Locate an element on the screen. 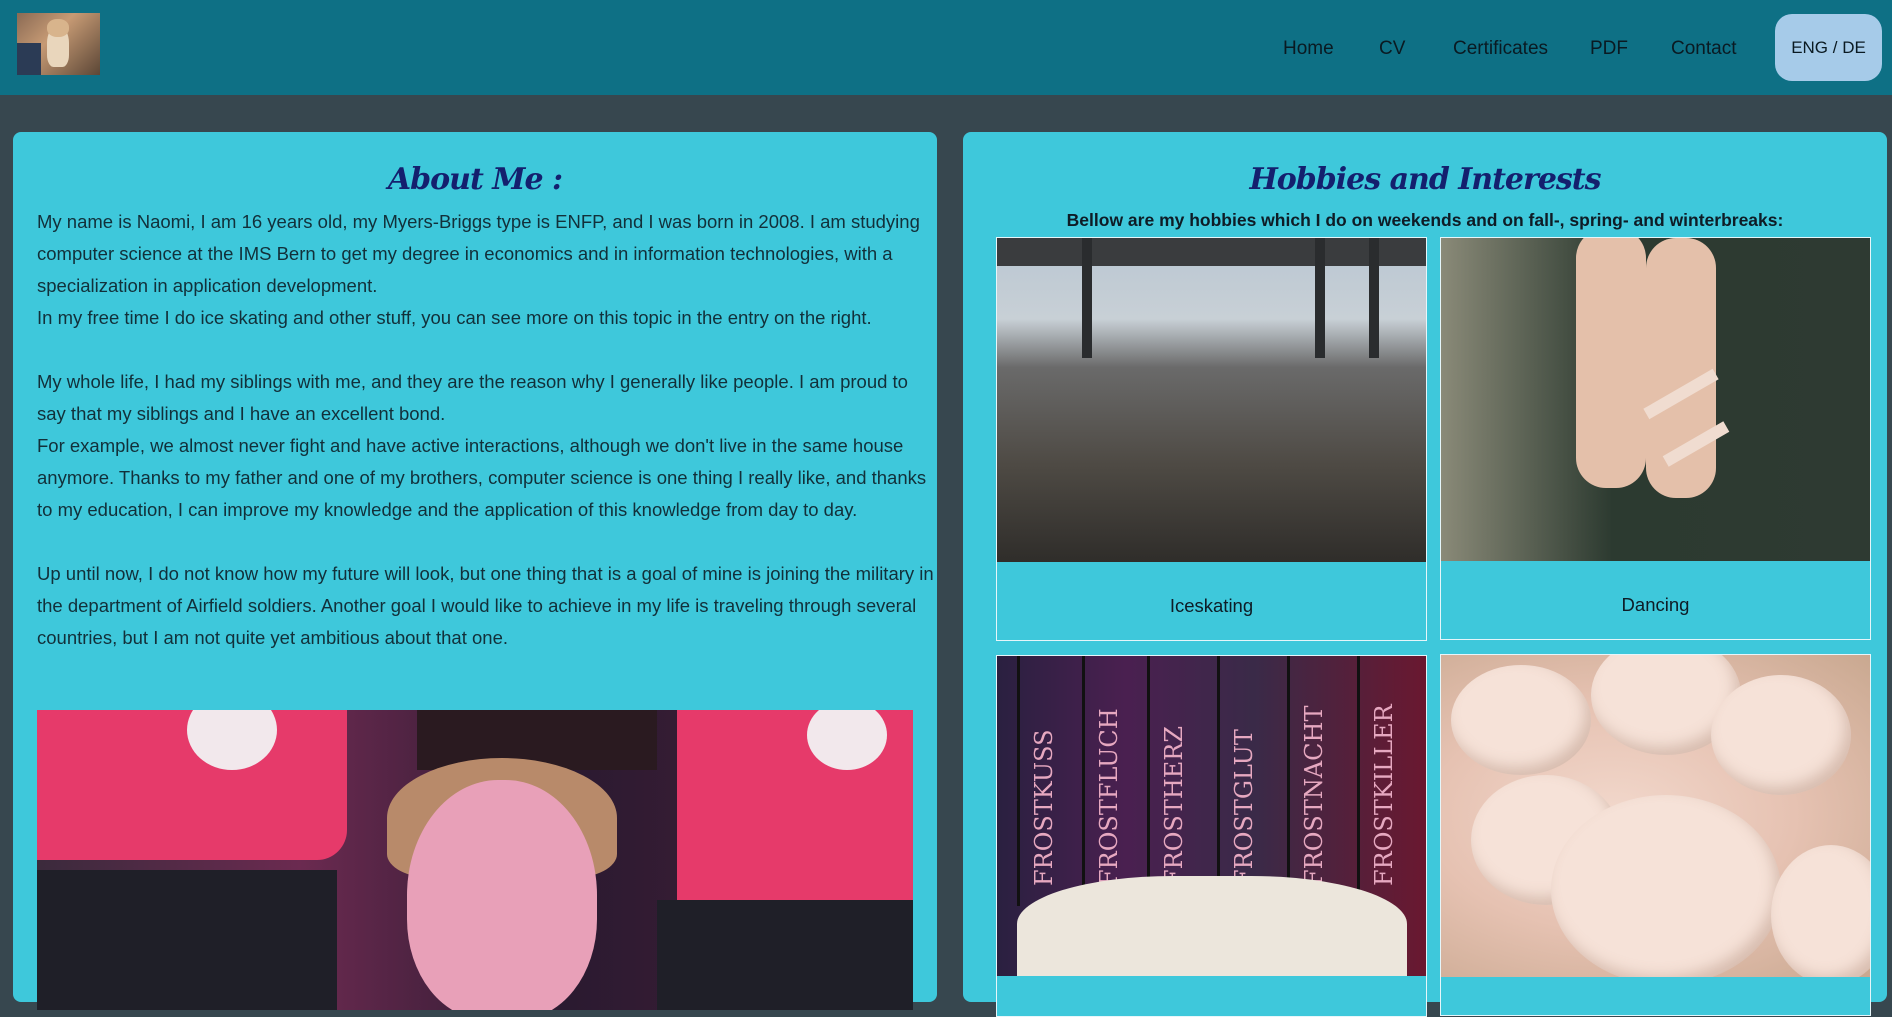 This screenshot has height=1017, width=1892. baking-cookies-image is located at coordinates (1655, 816).